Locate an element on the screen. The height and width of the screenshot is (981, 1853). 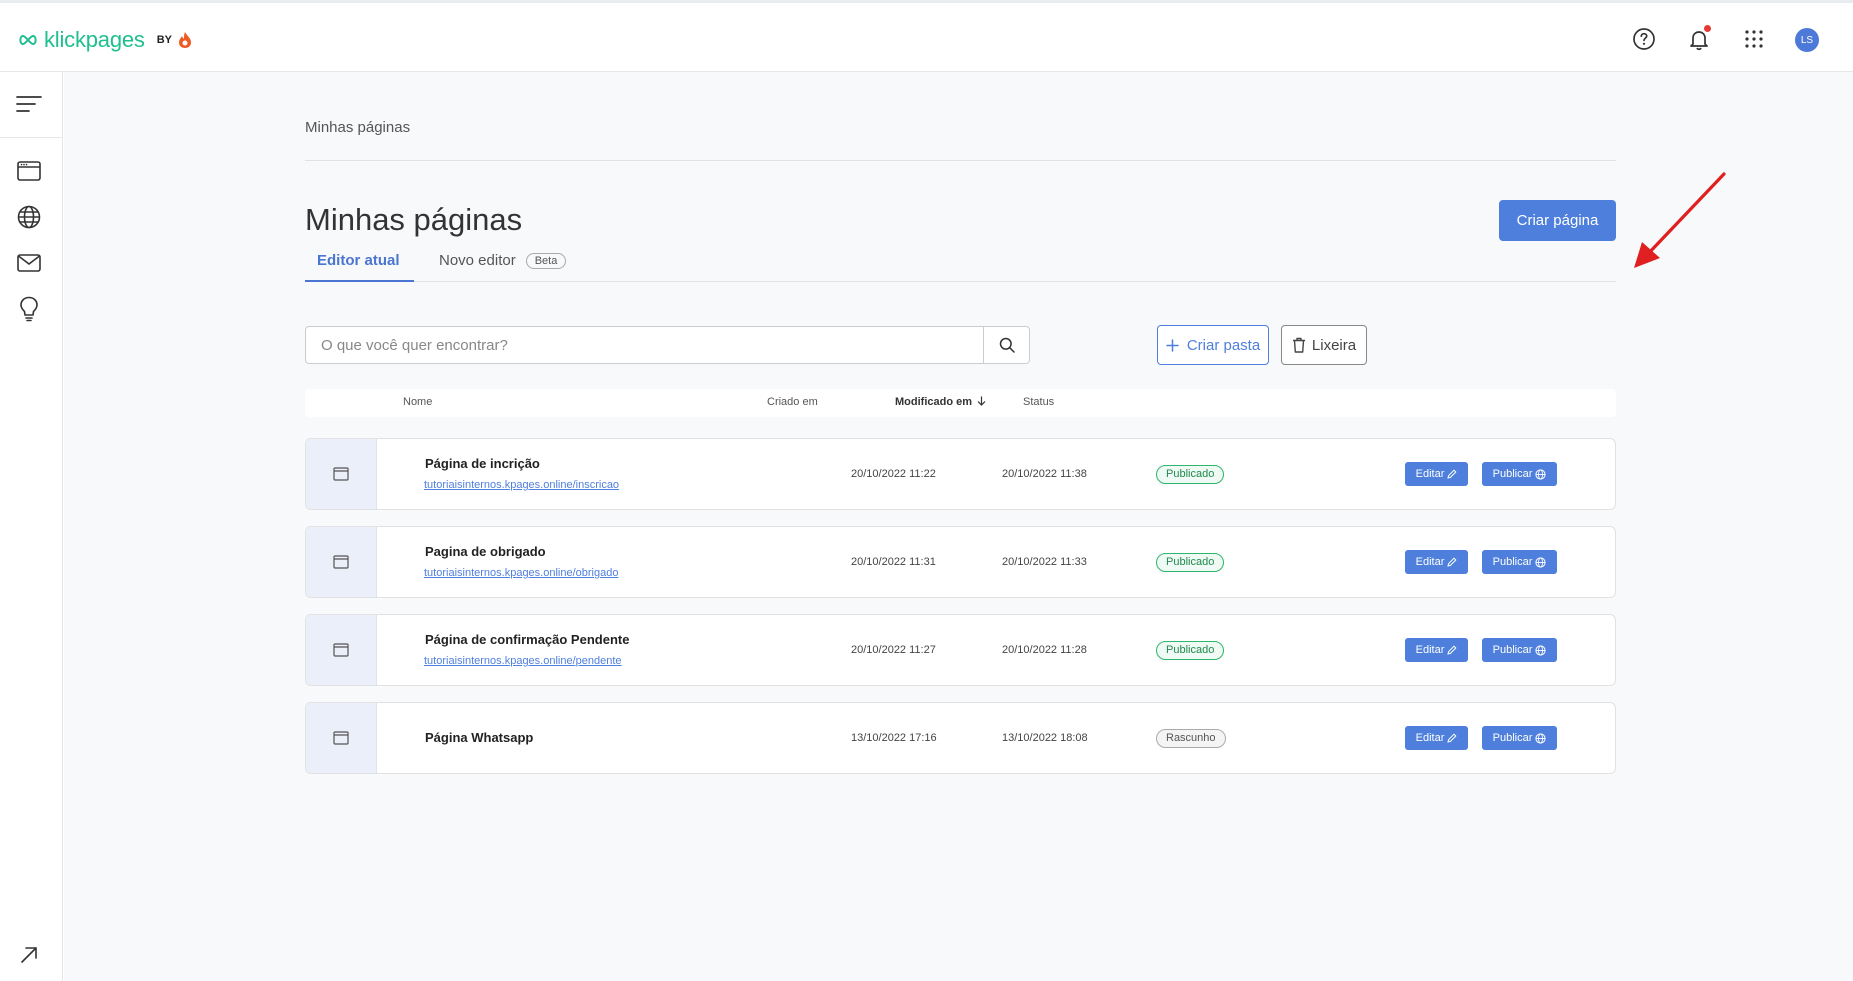
search-bar is located at coordinates (667, 345).